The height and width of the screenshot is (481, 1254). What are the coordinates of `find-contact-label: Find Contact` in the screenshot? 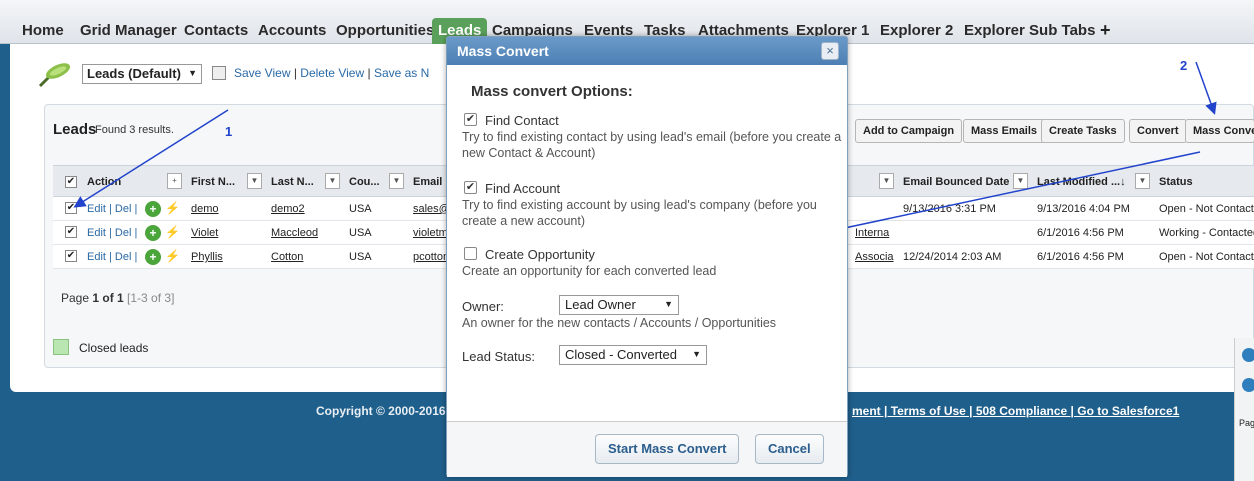 It's located at (522, 120).